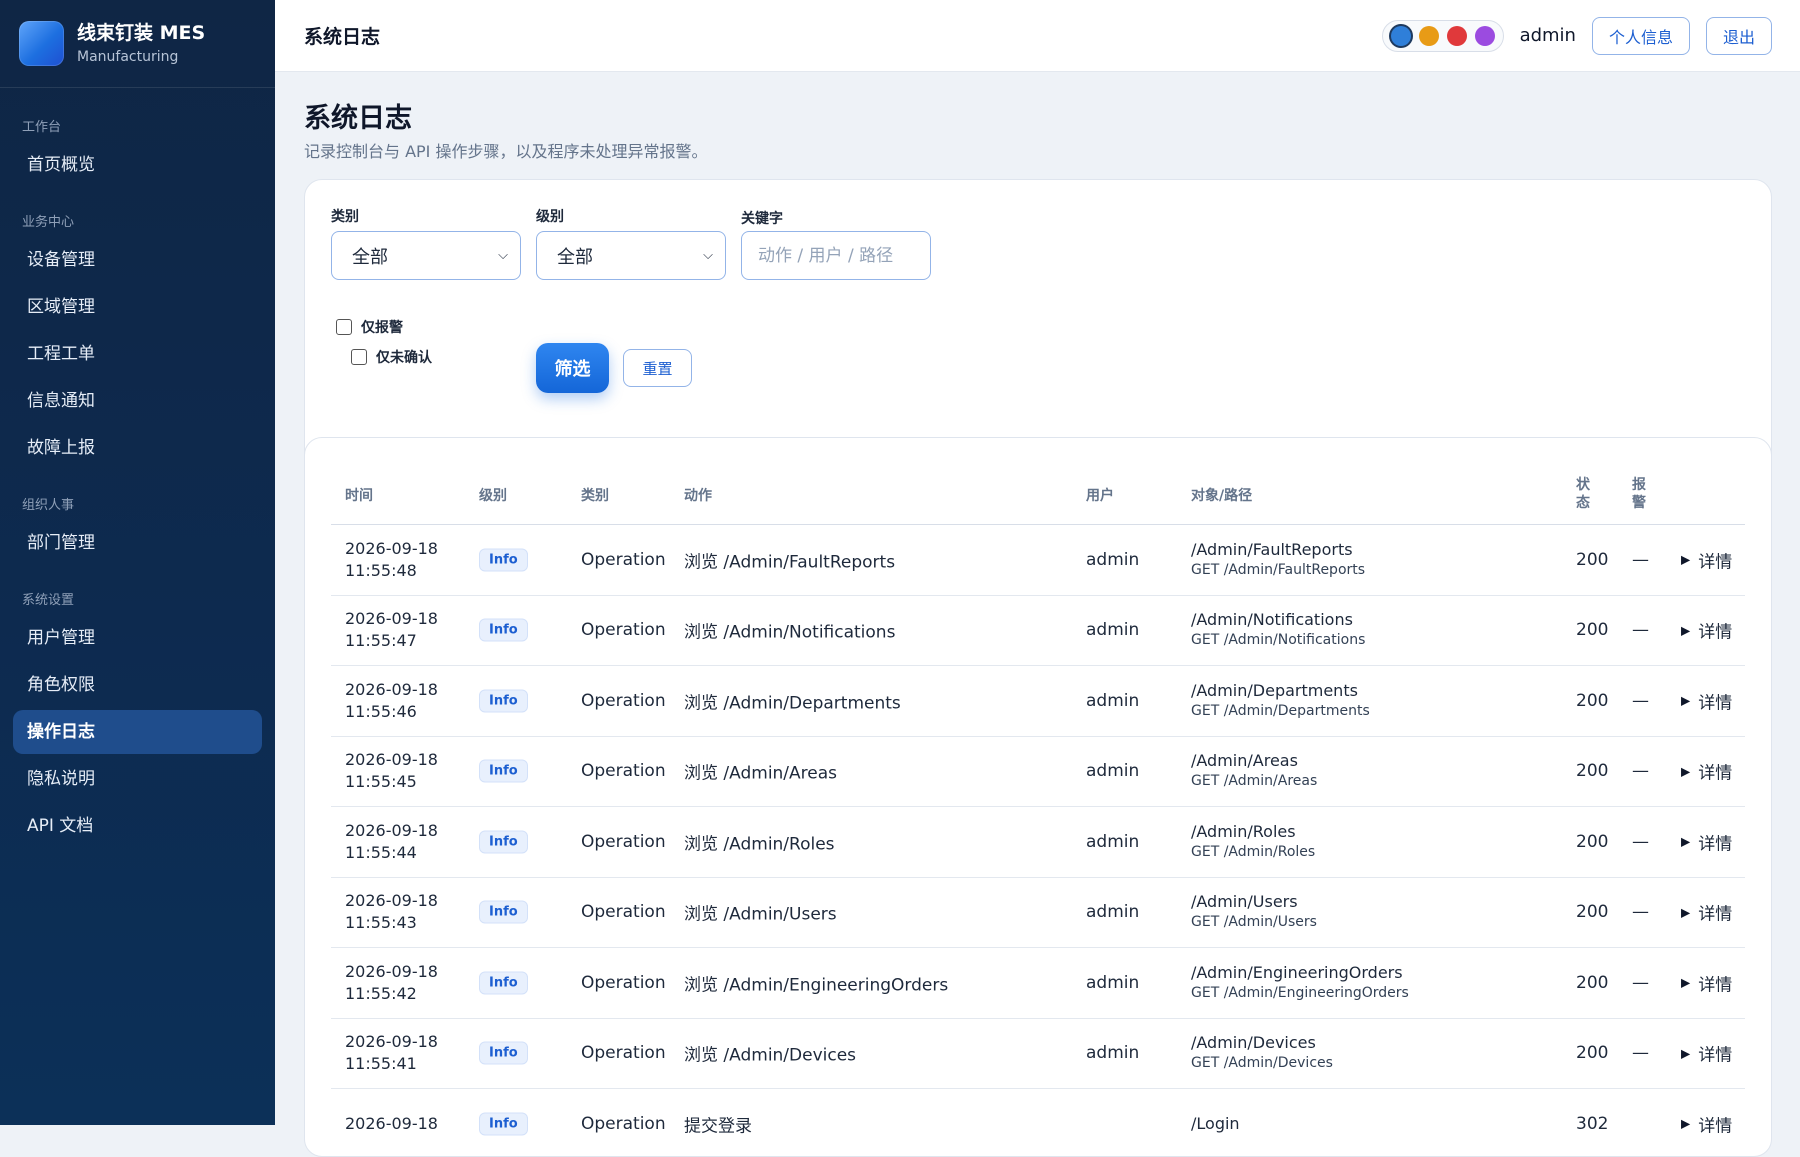 This screenshot has height=1157, width=1800. I want to click on theme-orange-swatch, so click(1429, 36).